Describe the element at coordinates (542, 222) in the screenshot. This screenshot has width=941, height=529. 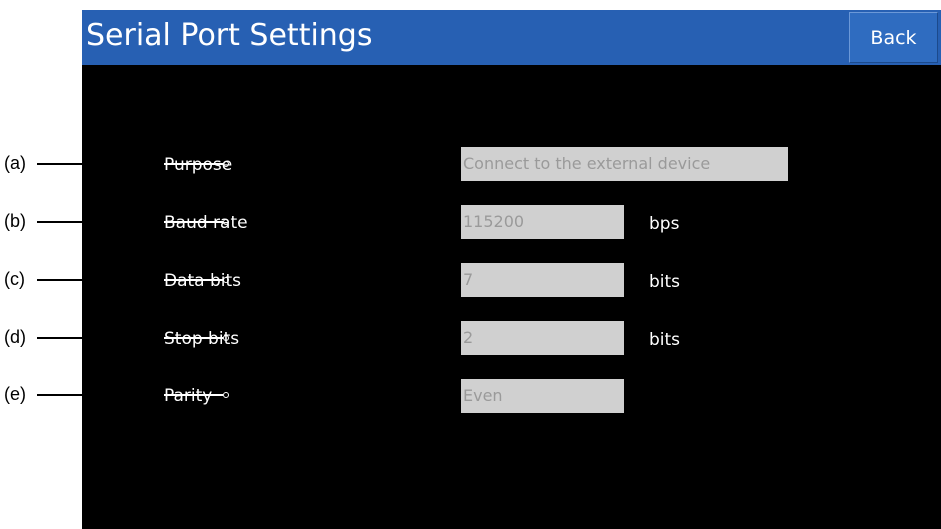
I see `baud-rate-field: 115200` at that location.